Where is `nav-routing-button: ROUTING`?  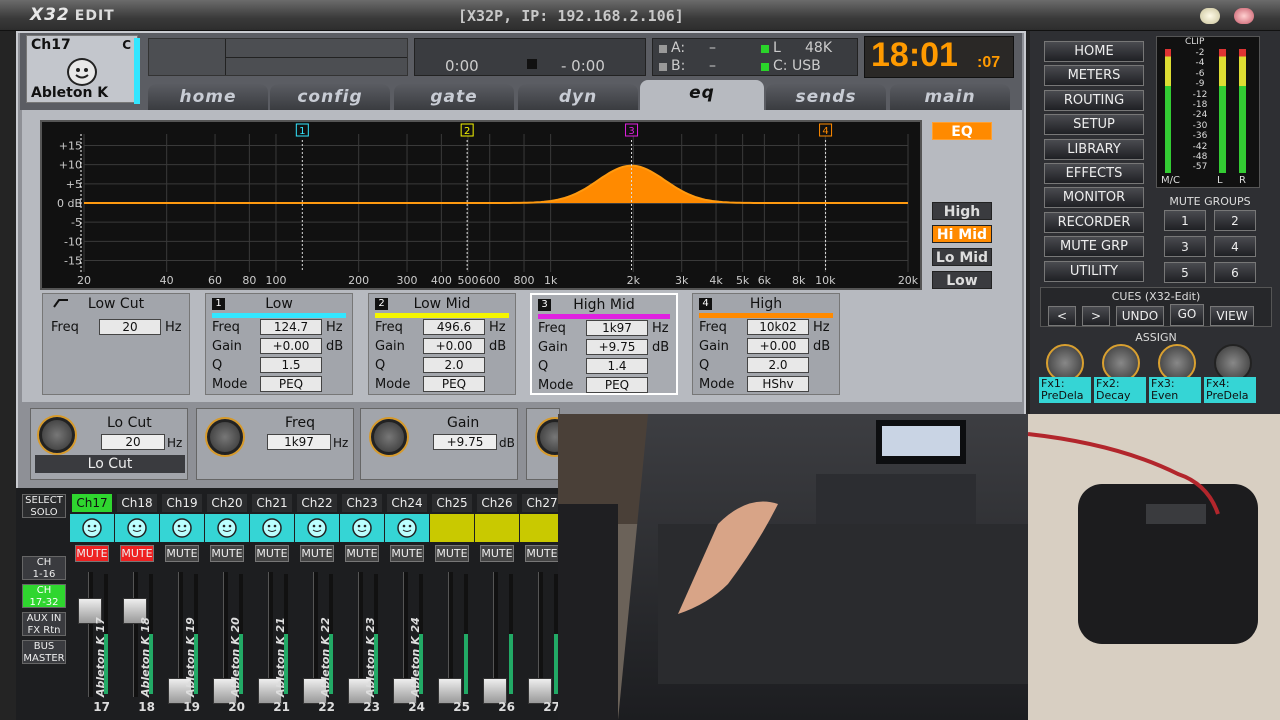 nav-routing-button: ROUTING is located at coordinates (1094, 100).